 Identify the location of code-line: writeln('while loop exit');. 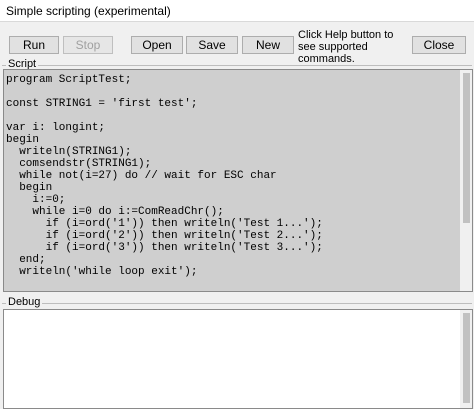
(102, 272).